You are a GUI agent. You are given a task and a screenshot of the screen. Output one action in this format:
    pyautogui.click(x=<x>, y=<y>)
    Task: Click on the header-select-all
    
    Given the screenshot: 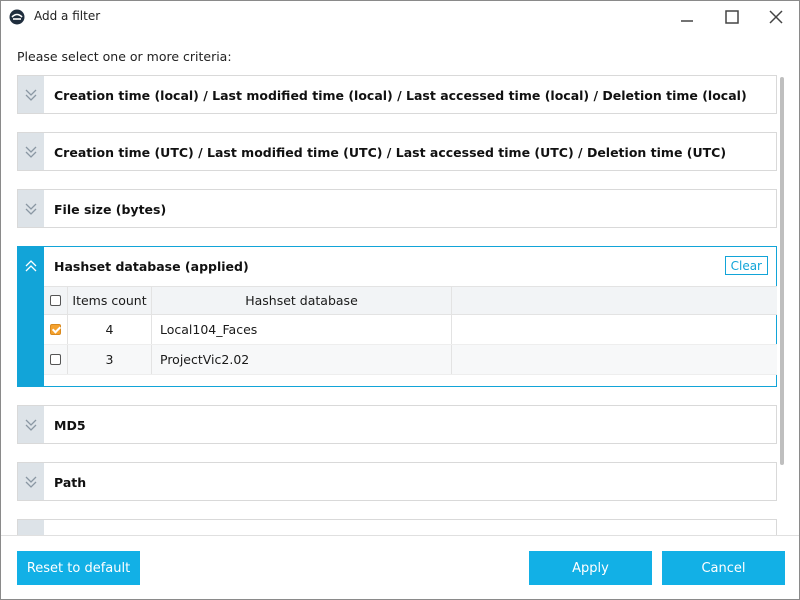 What is the action you would take?
    pyautogui.click(x=56, y=300)
    